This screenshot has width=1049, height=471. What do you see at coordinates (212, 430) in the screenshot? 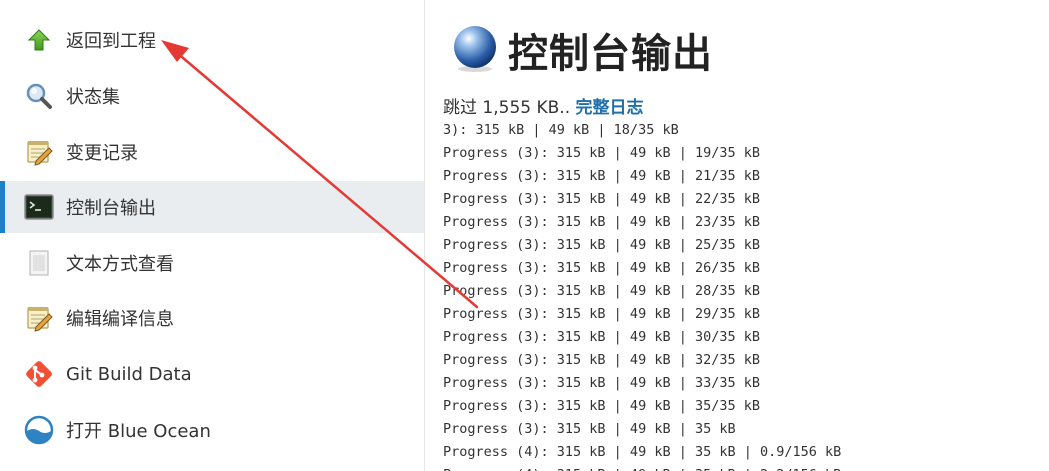
I see `sidebar-item-open-blue-ocean: 打开 Blue Ocean` at bounding box center [212, 430].